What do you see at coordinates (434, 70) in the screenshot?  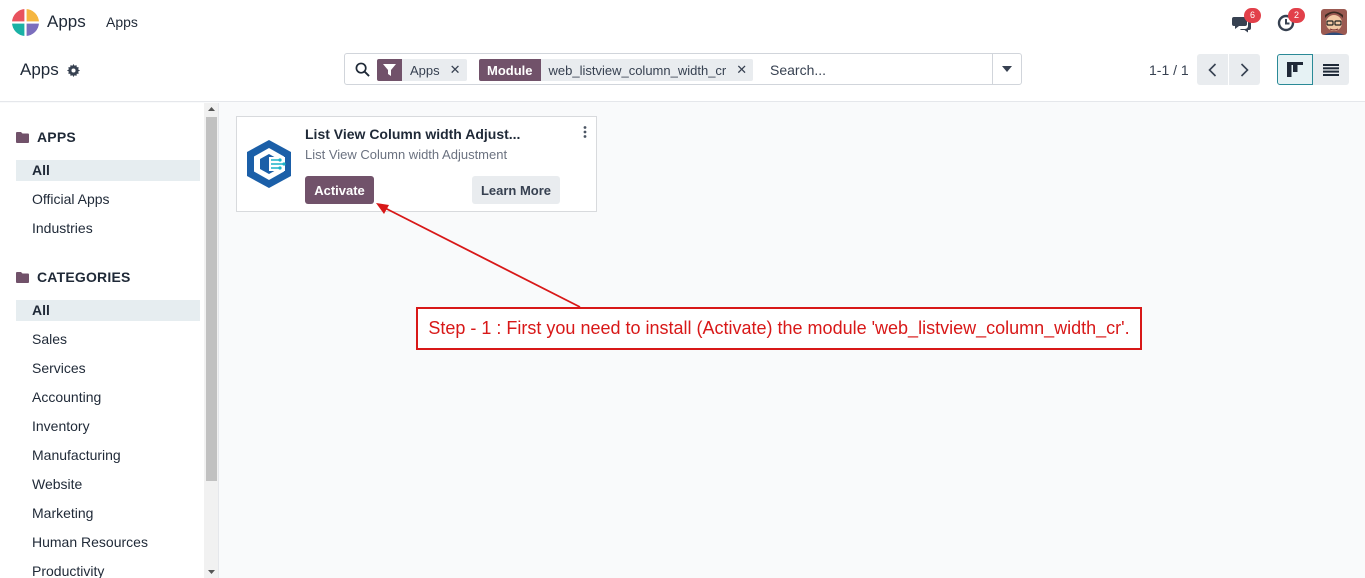 I see `facet-value: Apps ✕` at bounding box center [434, 70].